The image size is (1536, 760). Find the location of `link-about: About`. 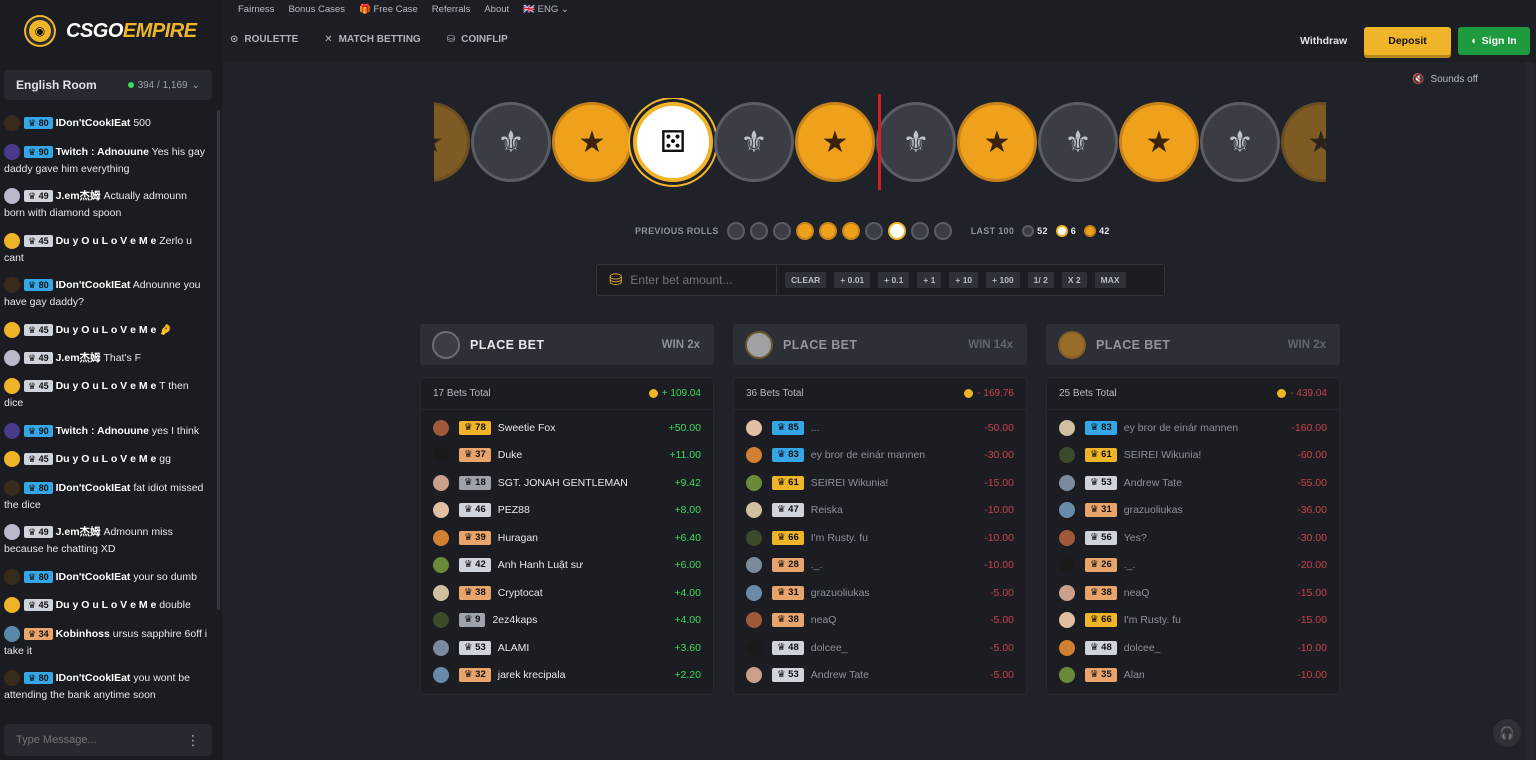

link-about: About is located at coordinates (496, 9).